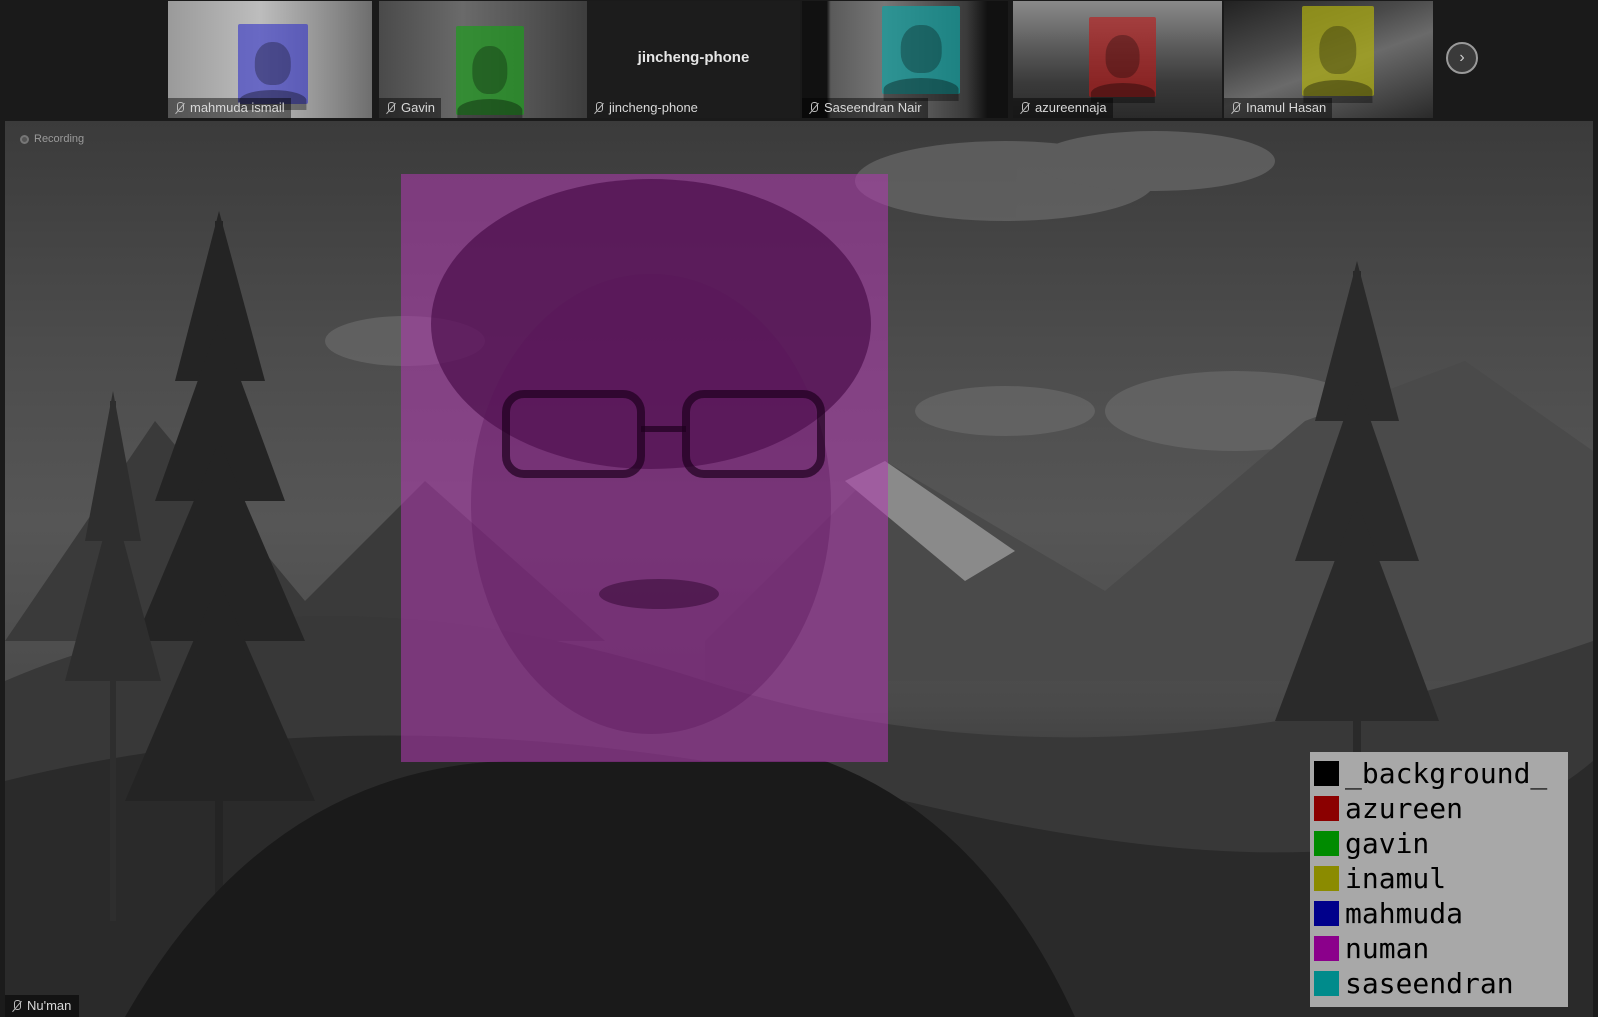 The image size is (1598, 1017). I want to click on participant-name-label: mahmuda ismail, so click(229, 108).